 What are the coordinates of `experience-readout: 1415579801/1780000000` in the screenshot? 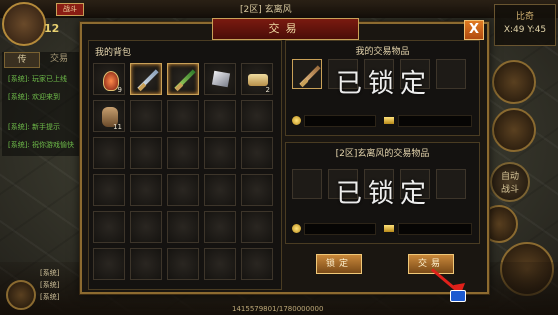 It's located at (278, 309).